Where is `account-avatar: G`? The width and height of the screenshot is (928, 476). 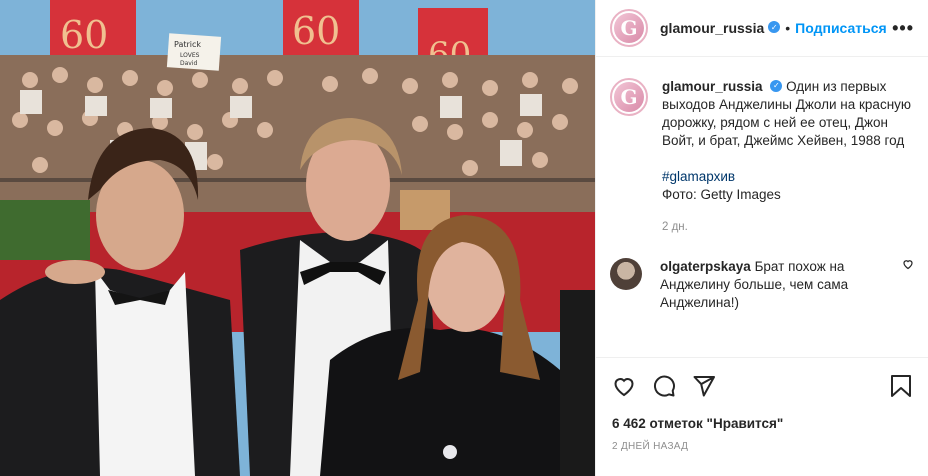 account-avatar: G is located at coordinates (629, 28).